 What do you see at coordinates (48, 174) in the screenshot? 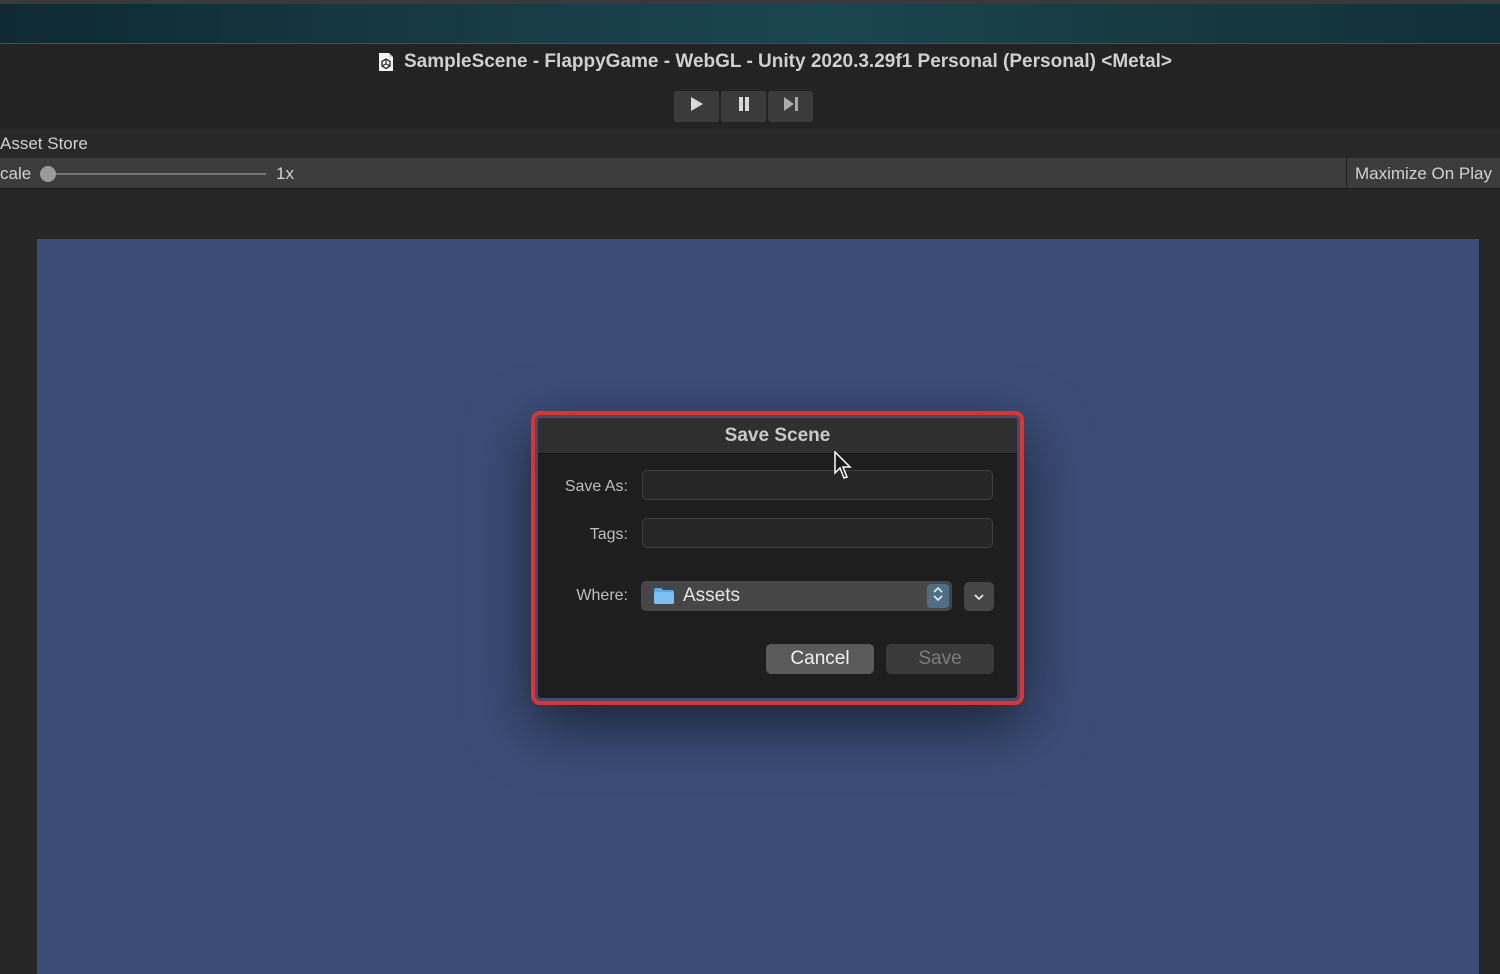
I see `scale-slider-thumb` at bounding box center [48, 174].